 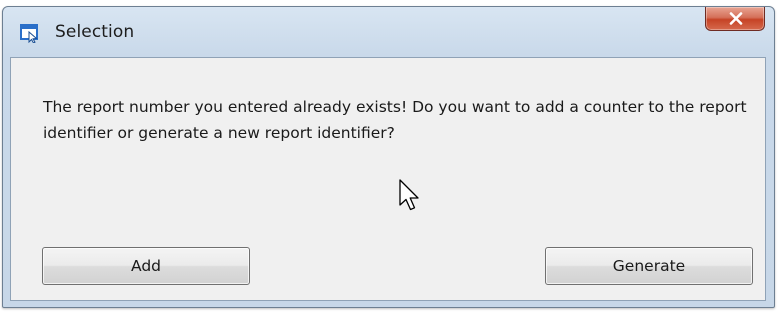 I want to click on window-title: Selection, so click(x=95, y=32).